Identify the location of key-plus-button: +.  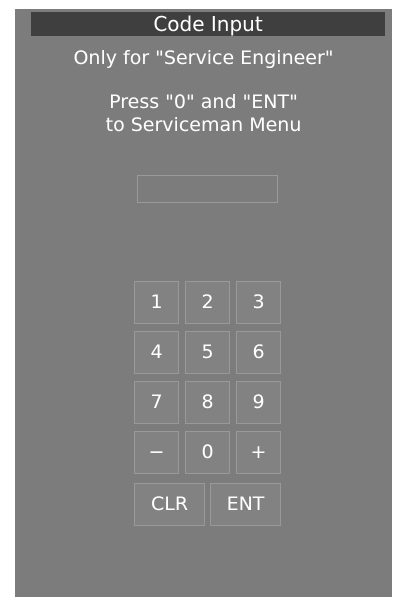
(258, 452).